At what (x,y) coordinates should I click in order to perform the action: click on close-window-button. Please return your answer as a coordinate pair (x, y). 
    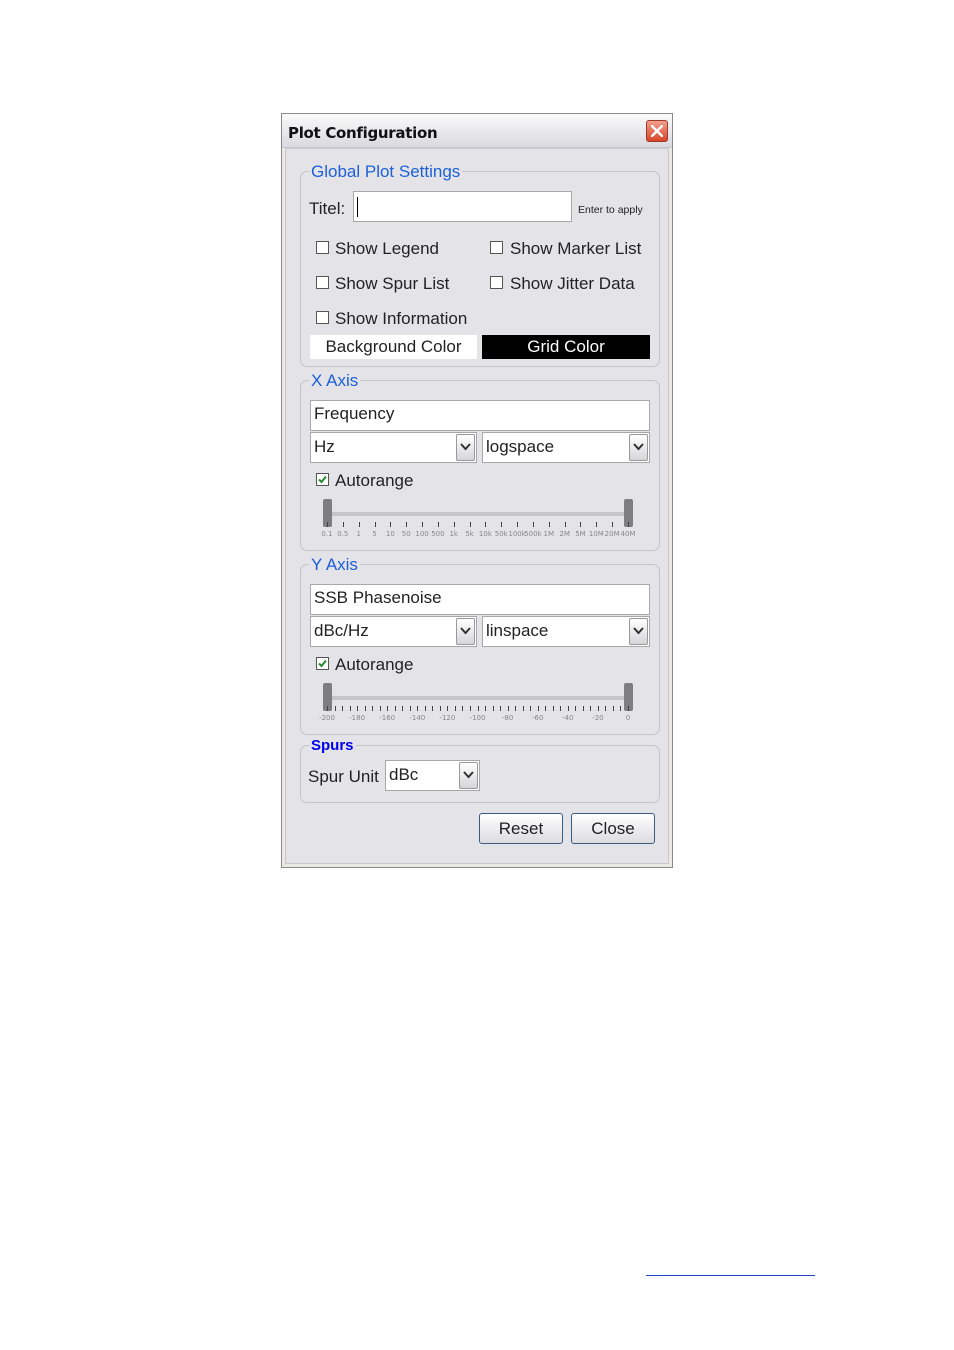
    Looking at the image, I should click on (657, 131).